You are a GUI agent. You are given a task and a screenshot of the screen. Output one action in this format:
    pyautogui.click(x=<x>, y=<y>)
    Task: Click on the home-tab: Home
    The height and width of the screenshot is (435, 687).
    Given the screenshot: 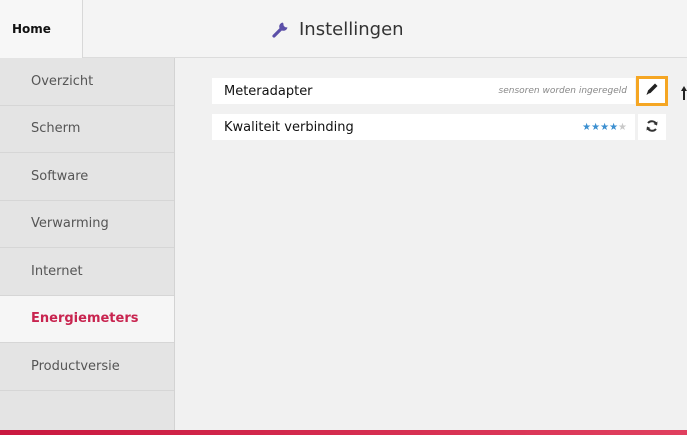 What is the action you would take?
    pyautogui.click(x=41, y=29)
    